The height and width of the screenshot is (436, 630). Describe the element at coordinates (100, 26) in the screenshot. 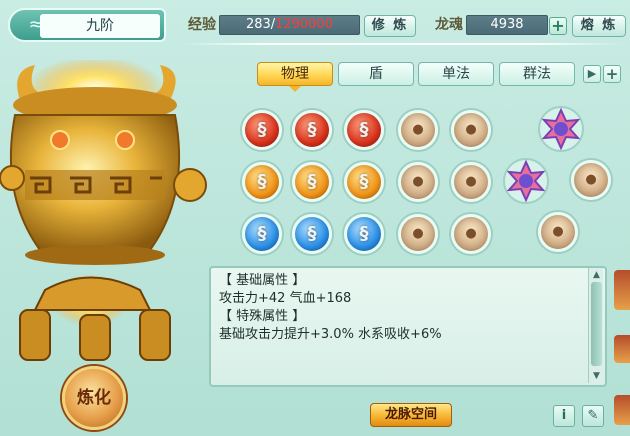

I see `tier-name: 九阶` at that location.